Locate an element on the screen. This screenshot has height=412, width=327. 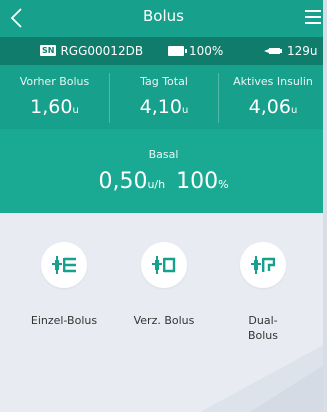
stat-value: 4,10u is located at coordinates (164, 107).